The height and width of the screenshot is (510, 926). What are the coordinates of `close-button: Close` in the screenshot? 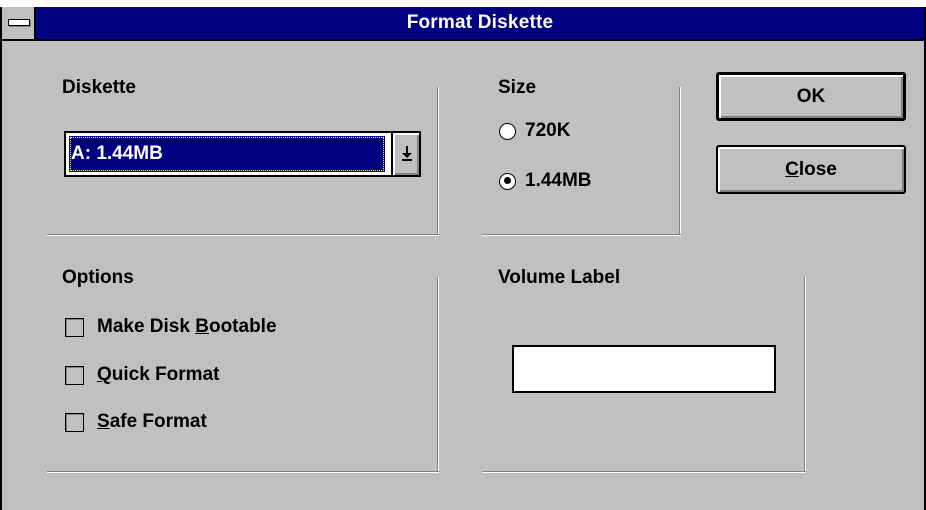 It's located at (811, 169).